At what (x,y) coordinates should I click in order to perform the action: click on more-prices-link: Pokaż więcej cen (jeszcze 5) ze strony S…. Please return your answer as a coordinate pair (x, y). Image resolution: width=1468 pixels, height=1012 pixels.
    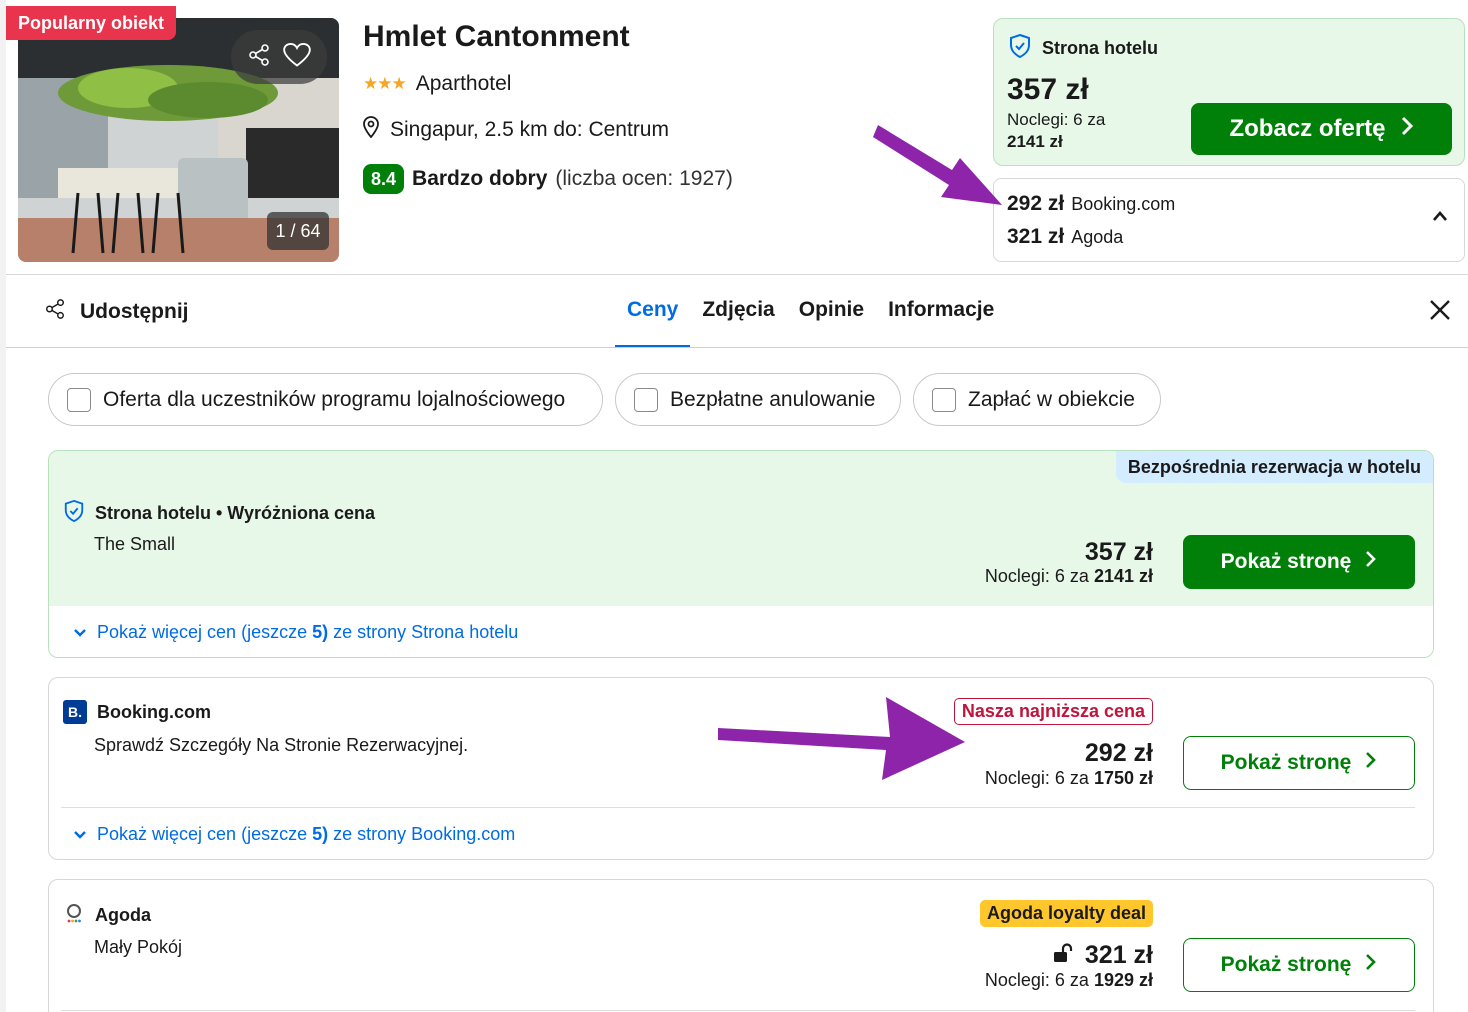
    Looking at the image, I should click on (295, 632).